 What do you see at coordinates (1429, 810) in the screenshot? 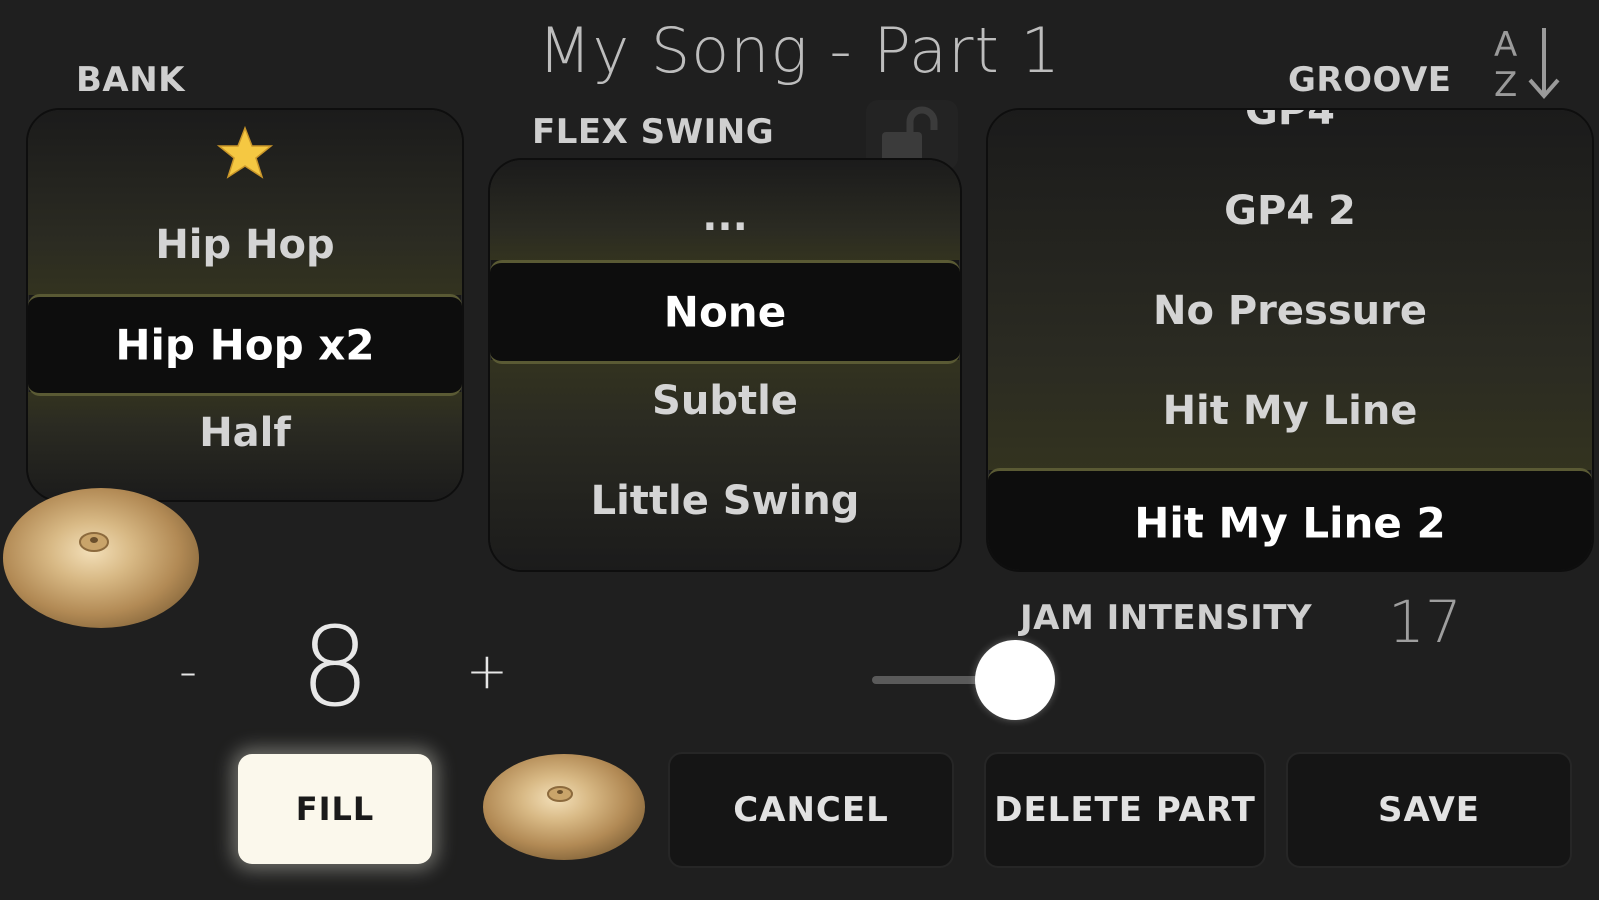
I see `save-button: SAVE` at bounding box center [1429, 810].